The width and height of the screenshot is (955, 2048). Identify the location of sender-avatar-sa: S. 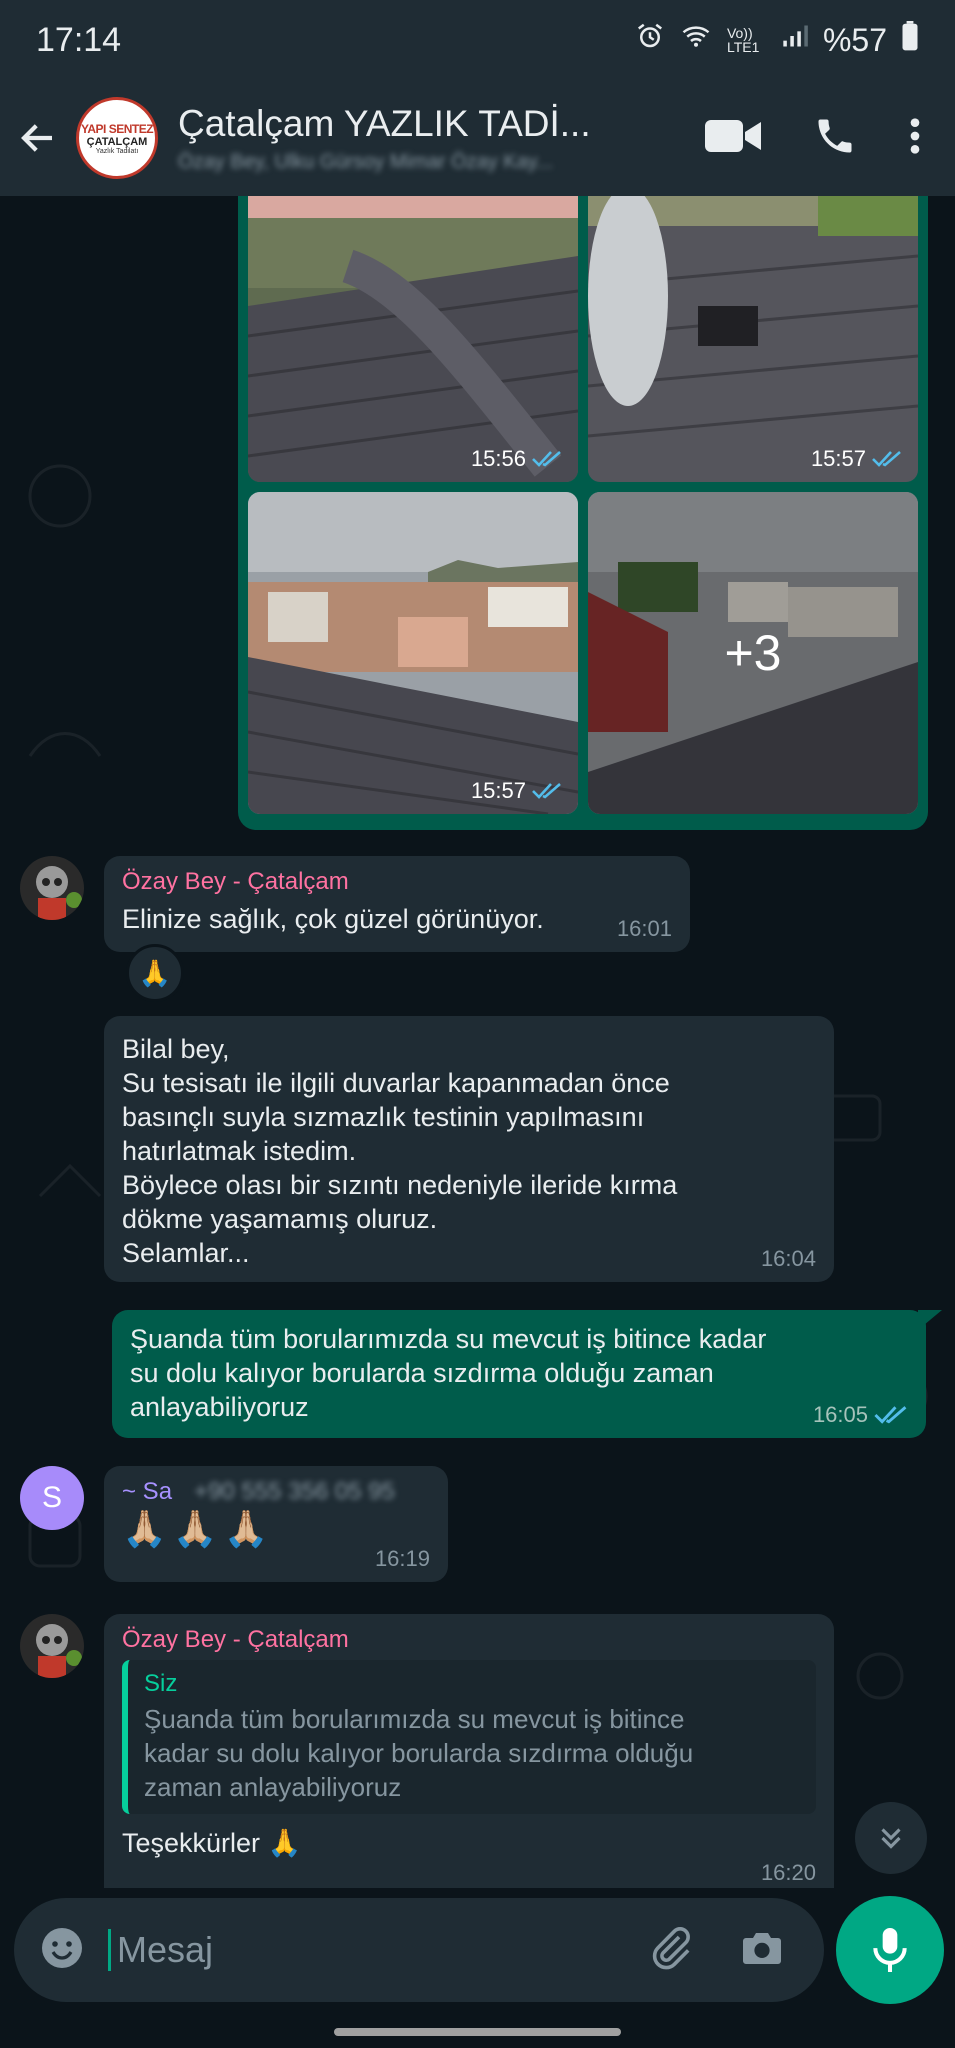
(52, 1498).